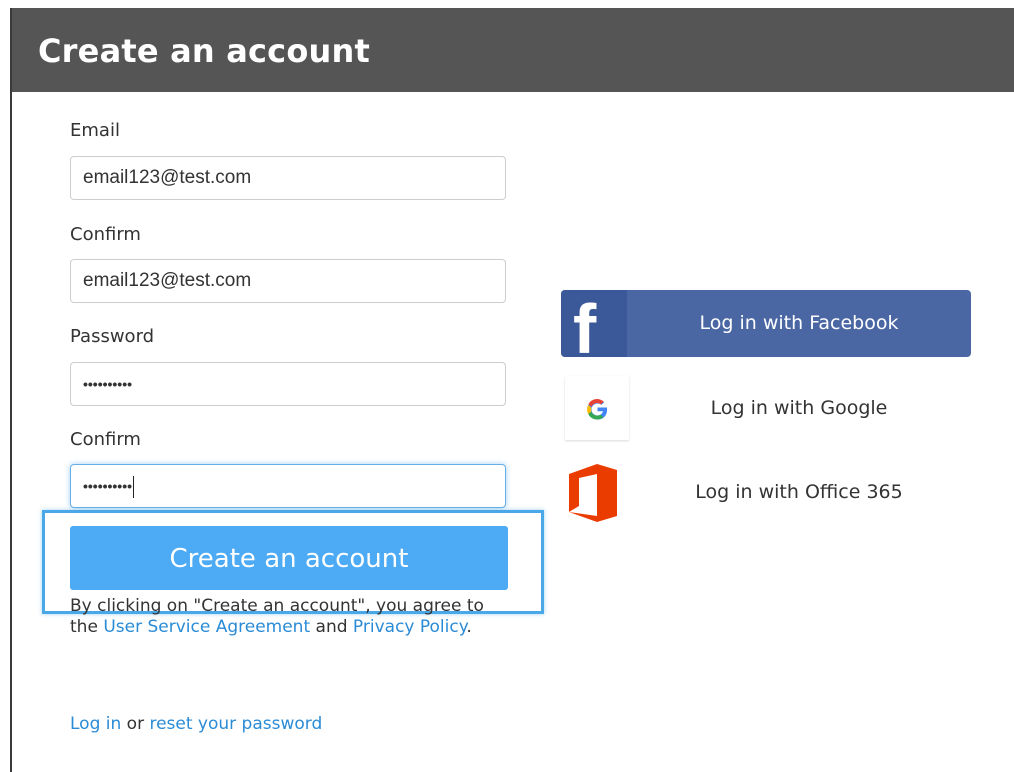 The width and height of the screenshot is (1014, 772). What do you see at coordinates (507, 4) in the screenshot?
I see `window-top-edge` at bounding box center [507, 4].